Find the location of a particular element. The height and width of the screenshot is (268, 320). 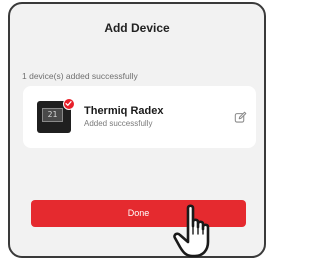

done-button: Done is located at coordinates (138, 213).